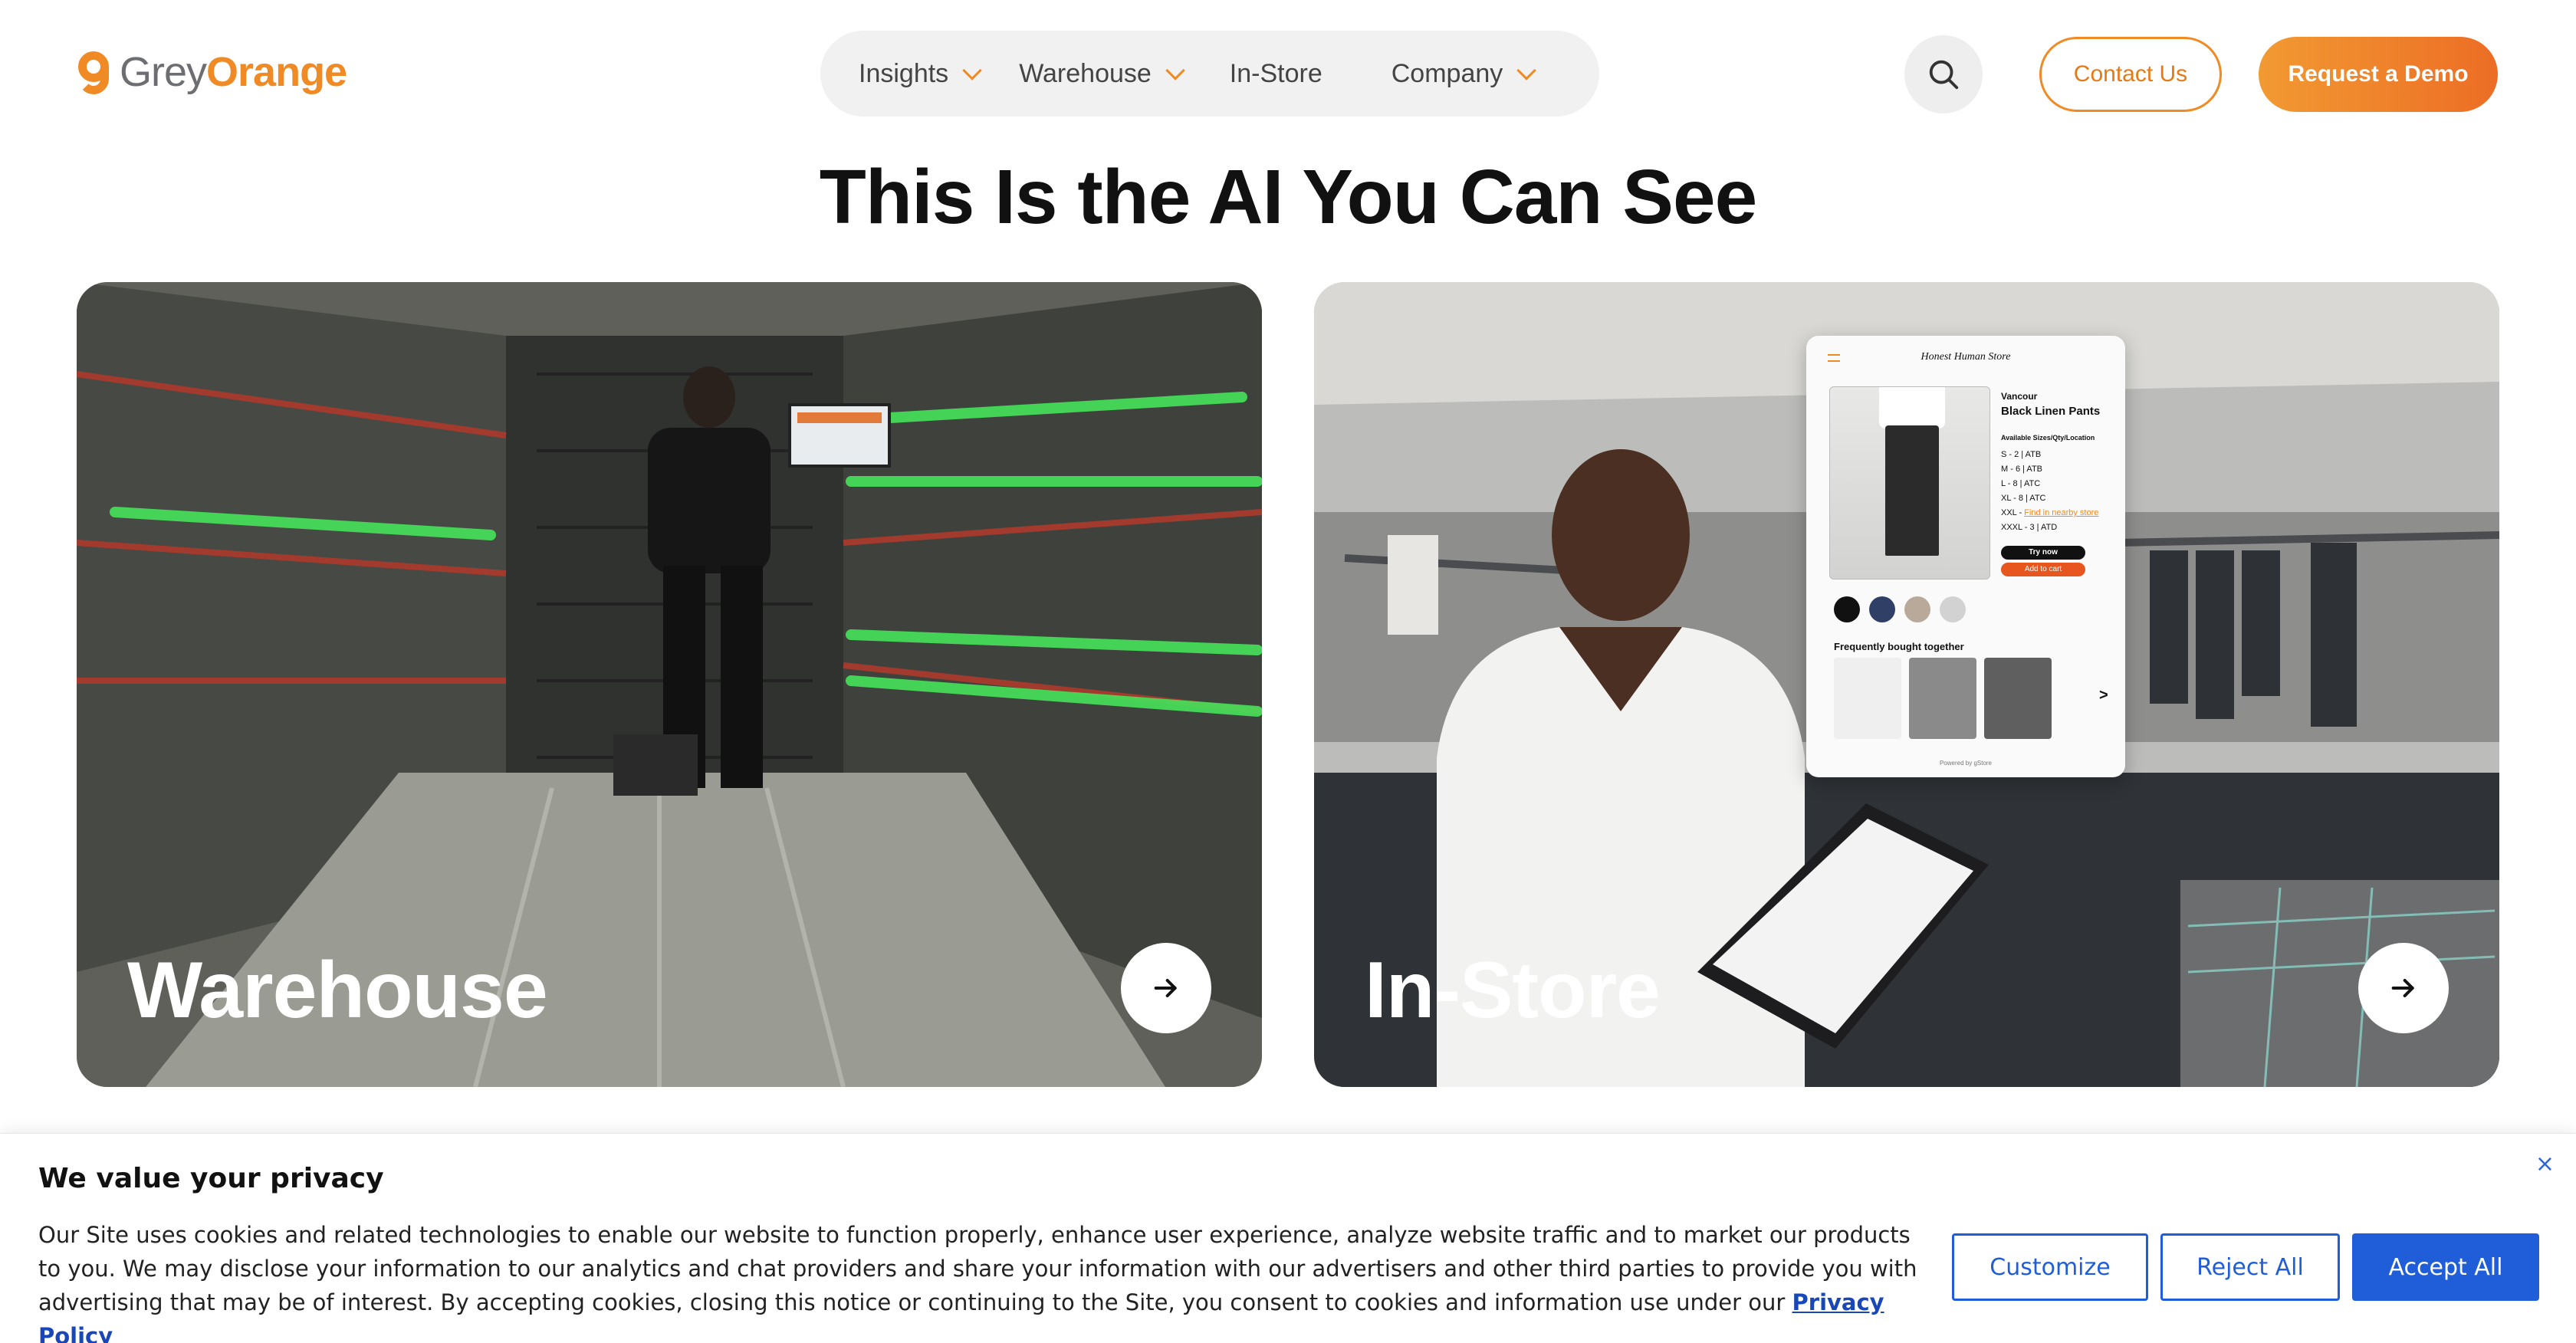  What do you see at coordinates (2103, 696) in the screenshot?
I see `next-arrow: >` at bounding box center [2103, 696].